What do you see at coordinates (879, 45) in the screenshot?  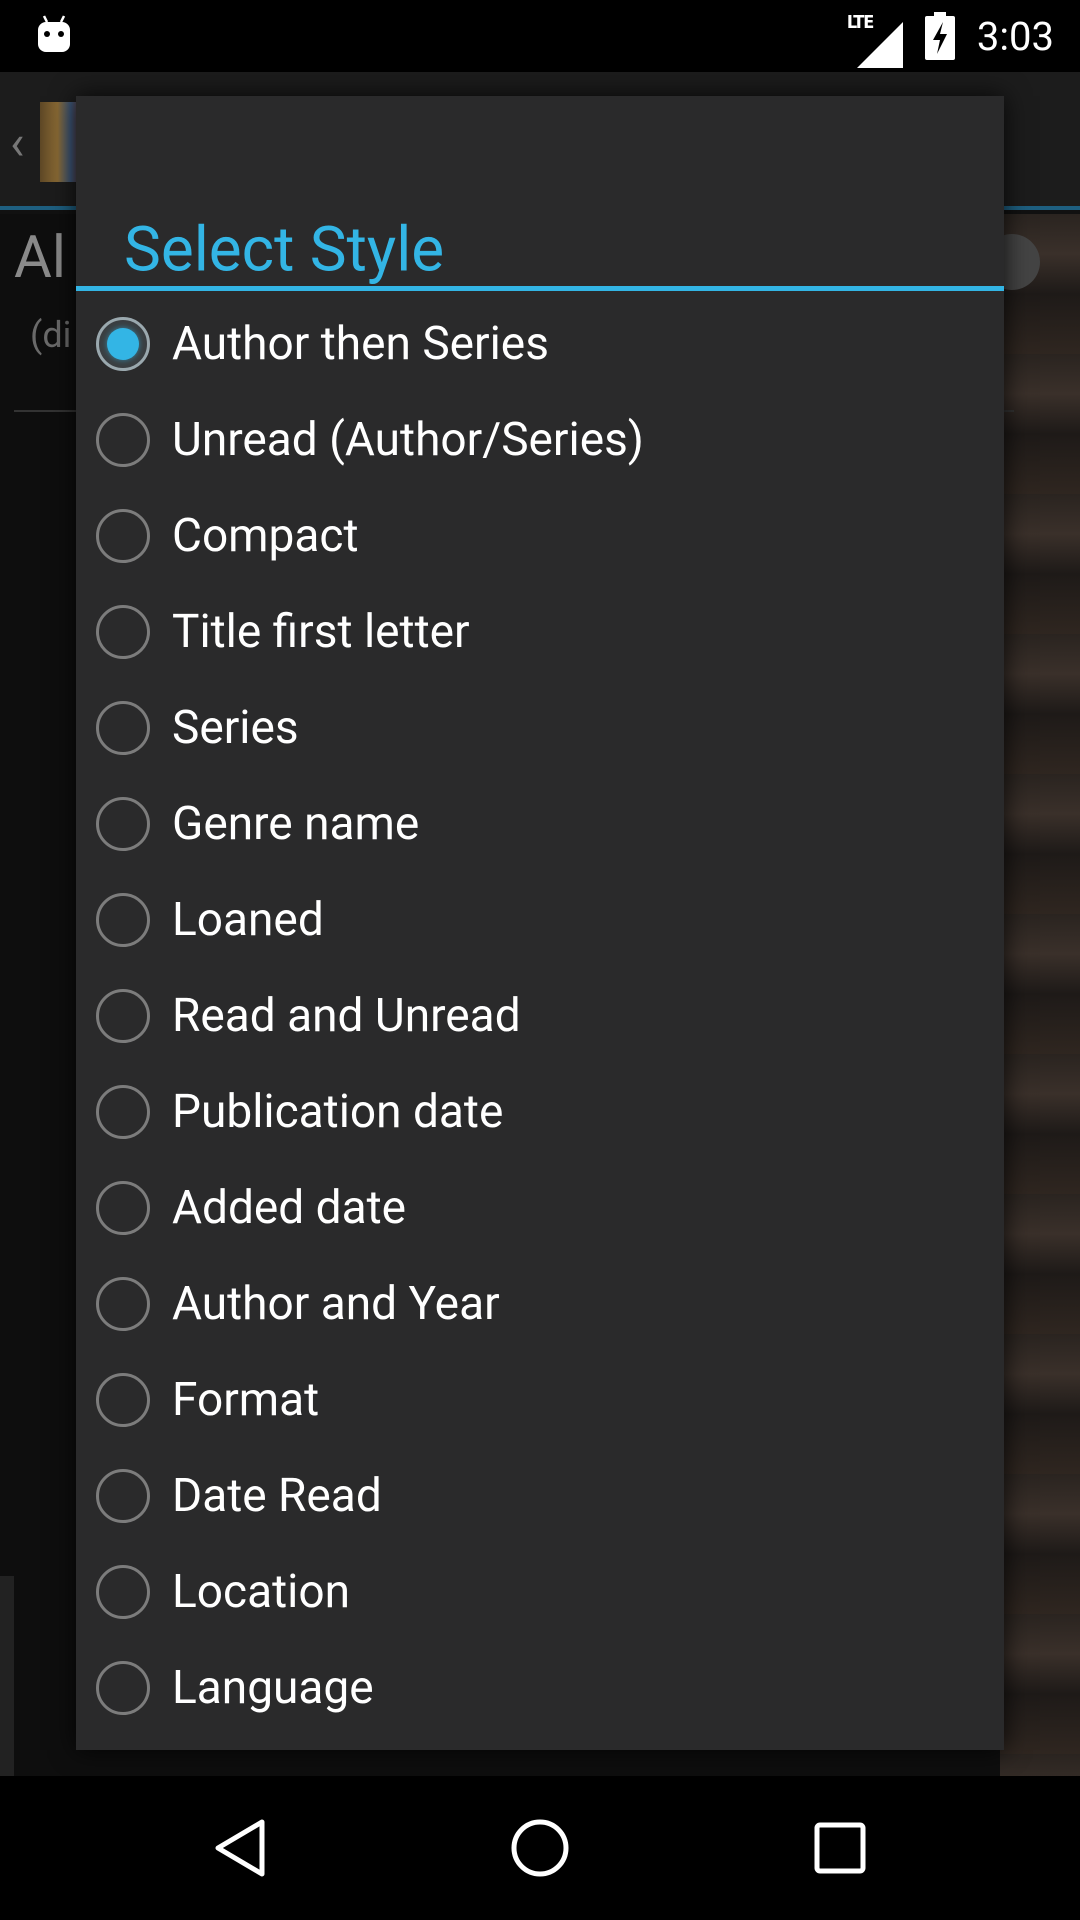 I see `signal-icon` at bounding box center [879, 45].